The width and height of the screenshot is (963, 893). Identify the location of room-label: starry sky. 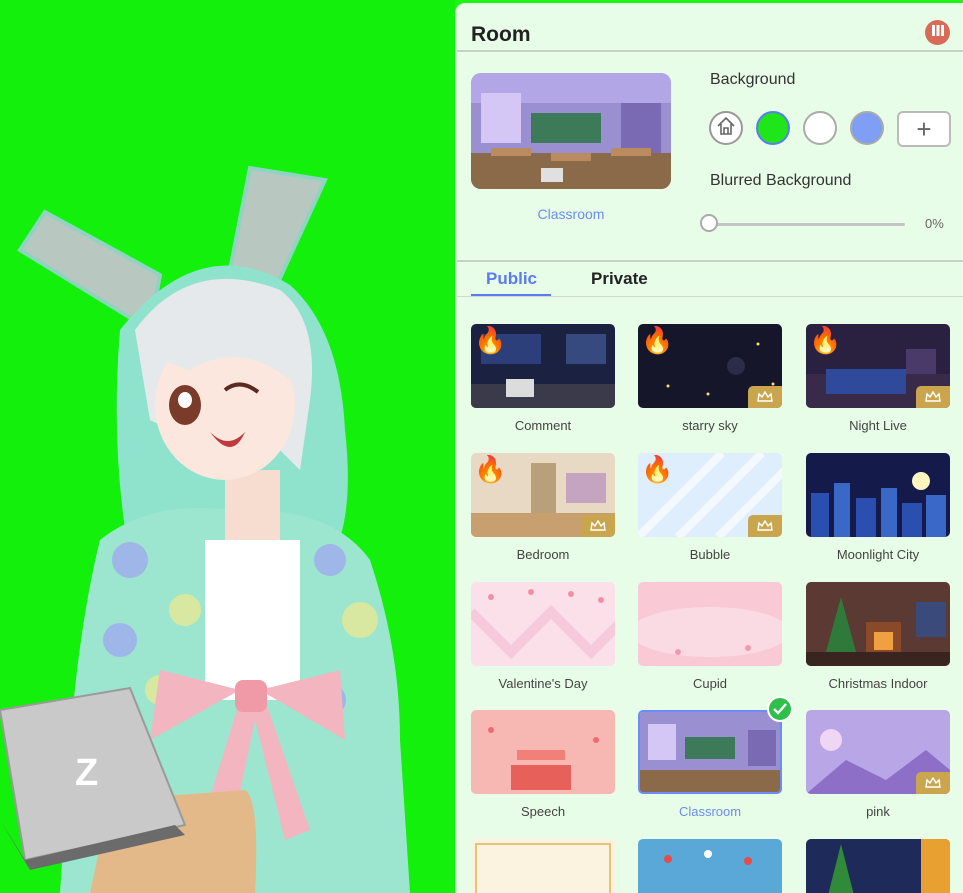
(710, 425).